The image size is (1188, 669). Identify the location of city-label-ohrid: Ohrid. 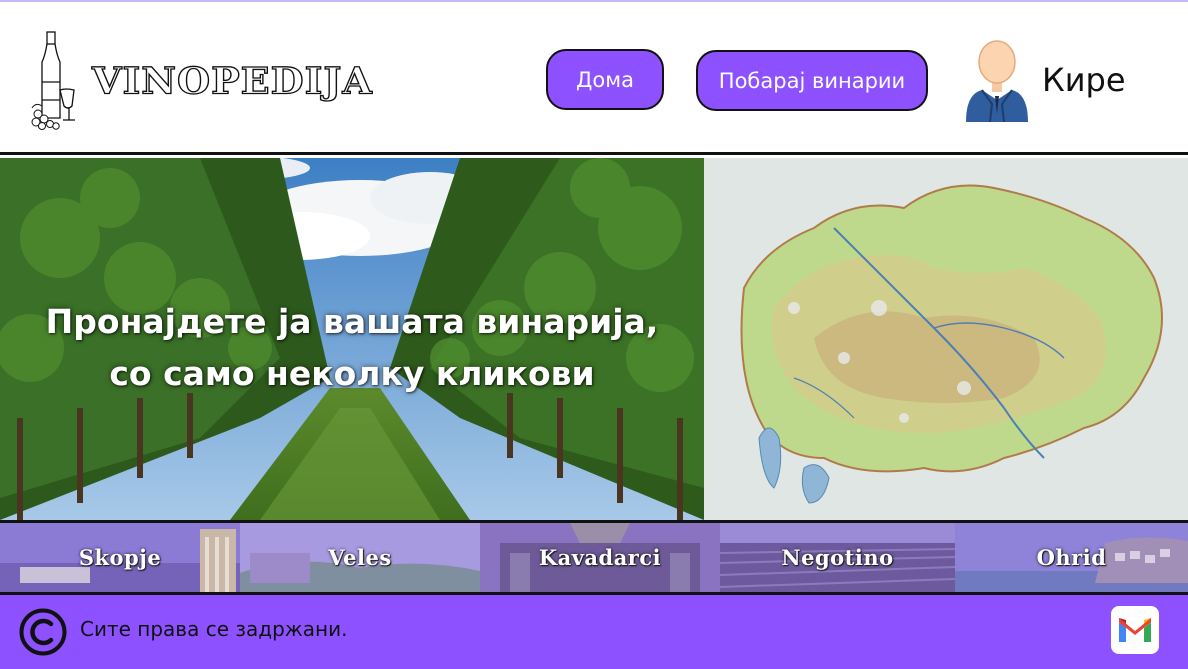
(1071, 557).